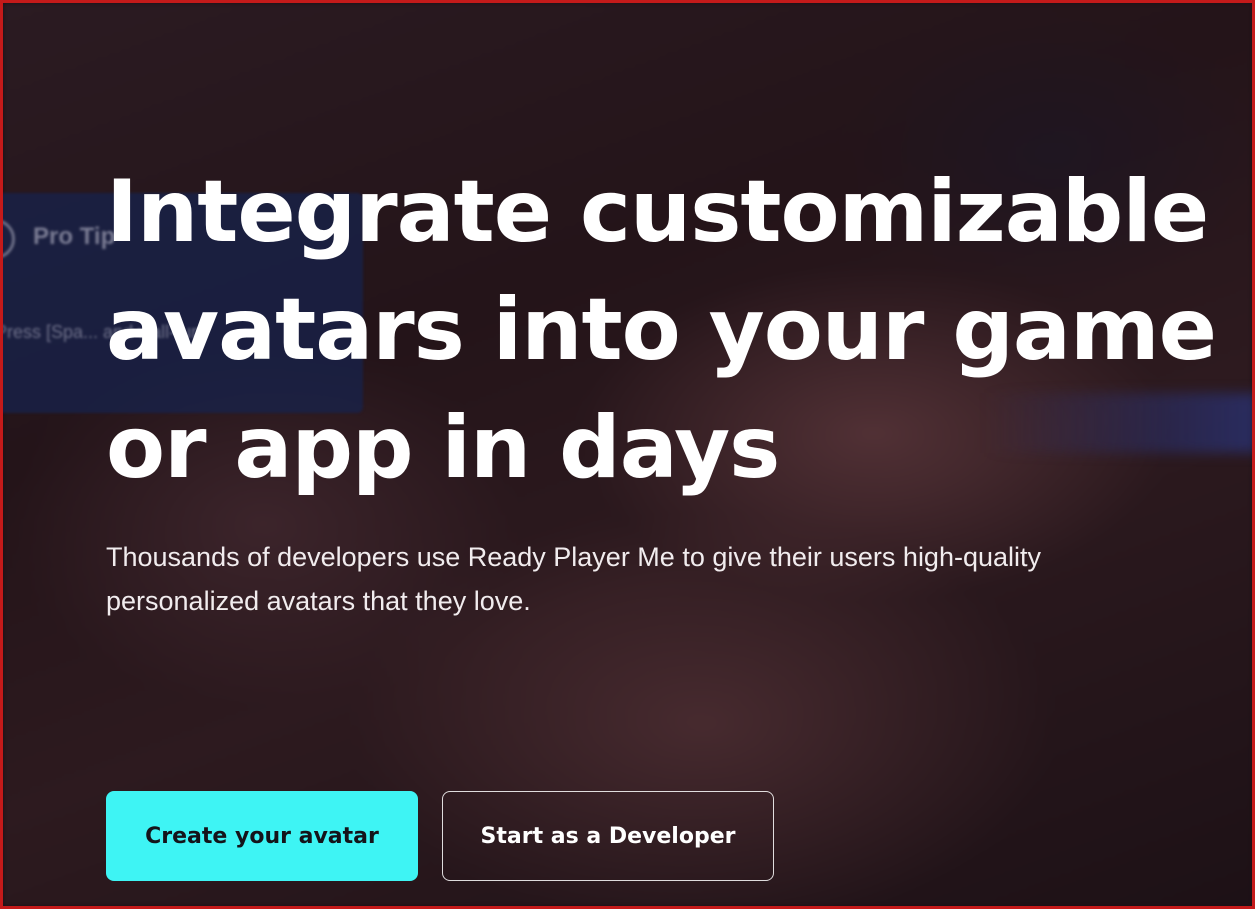 The width and height of the screenshot is (1255, 909). What do you see at coordinates (440, 836) in the screenshot?
I see `hero-actions: Create your avatar Start as a Developer` at bounding box center [440, 836].